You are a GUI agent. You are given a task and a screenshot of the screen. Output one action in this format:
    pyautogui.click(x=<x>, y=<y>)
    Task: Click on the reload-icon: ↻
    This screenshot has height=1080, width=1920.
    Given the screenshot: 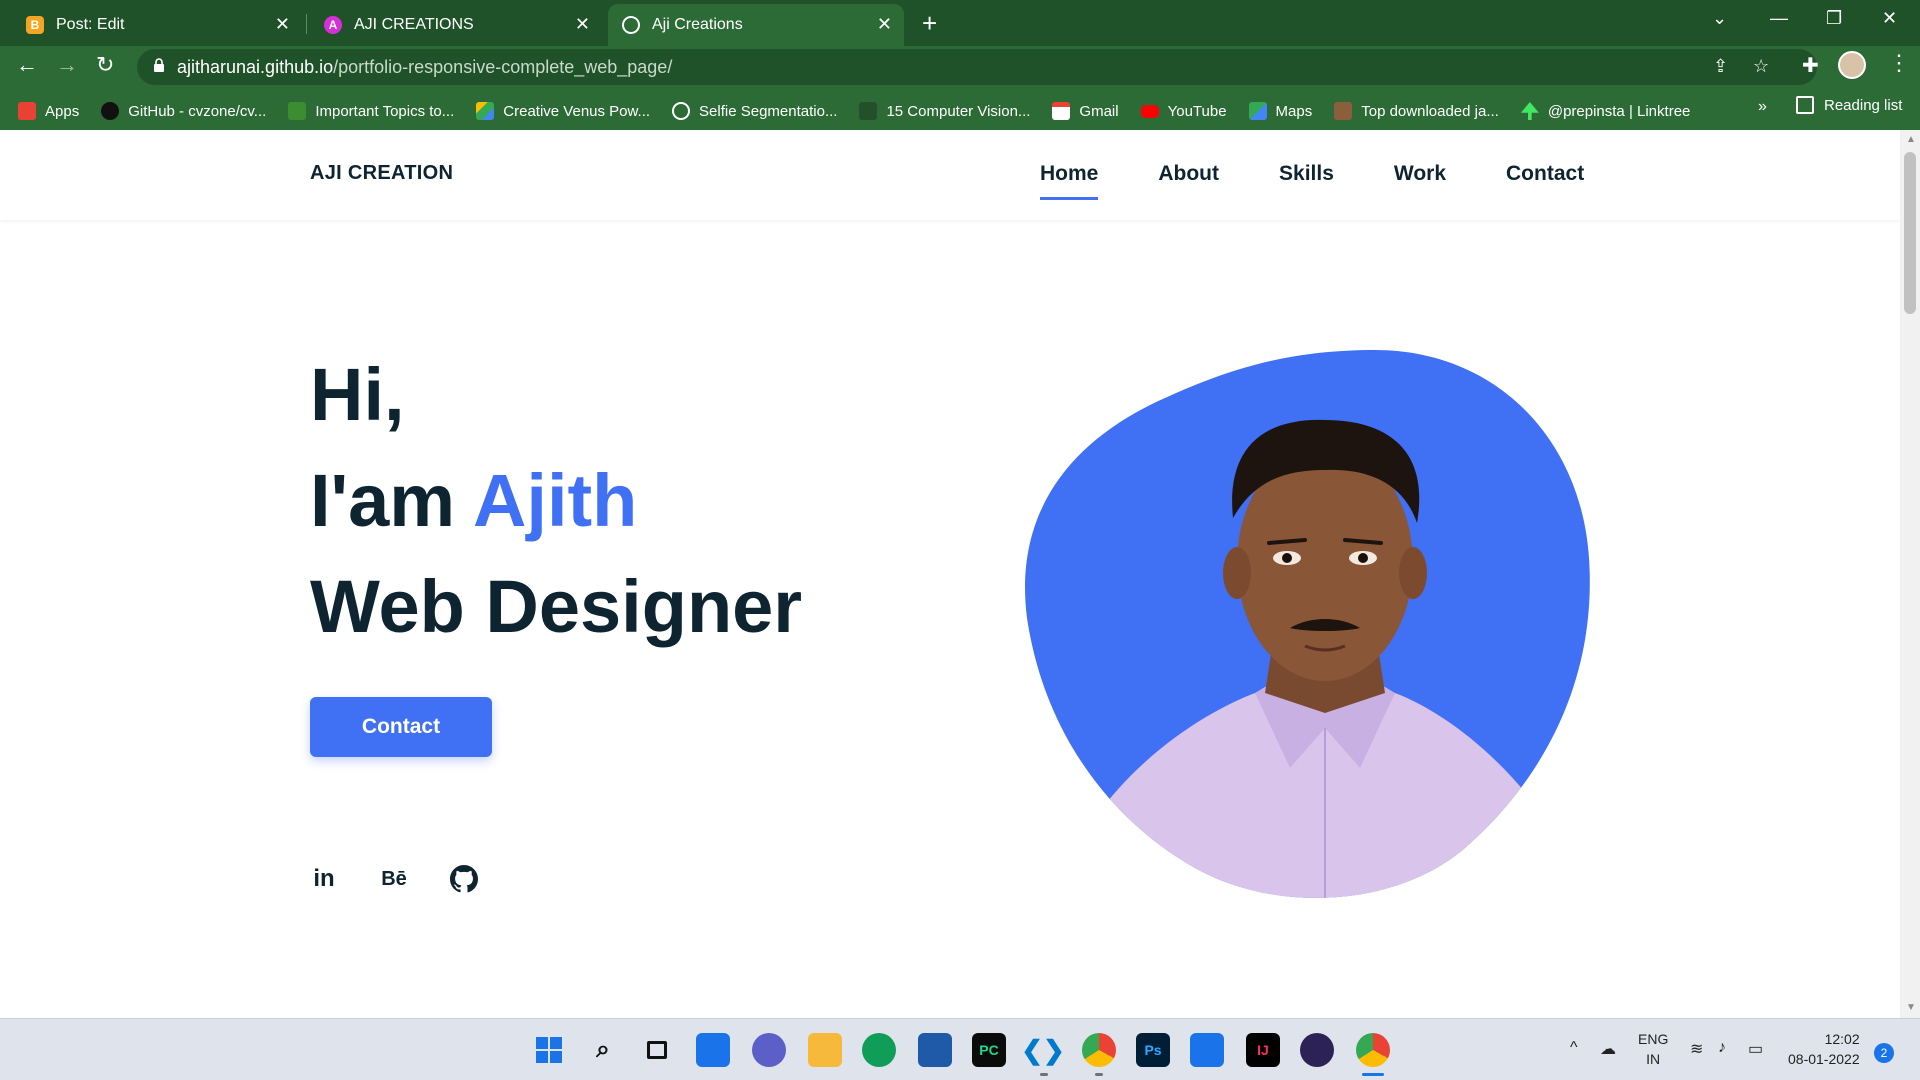 What is the action you would take?
    pyautogui.click(x=105, y=65)
    